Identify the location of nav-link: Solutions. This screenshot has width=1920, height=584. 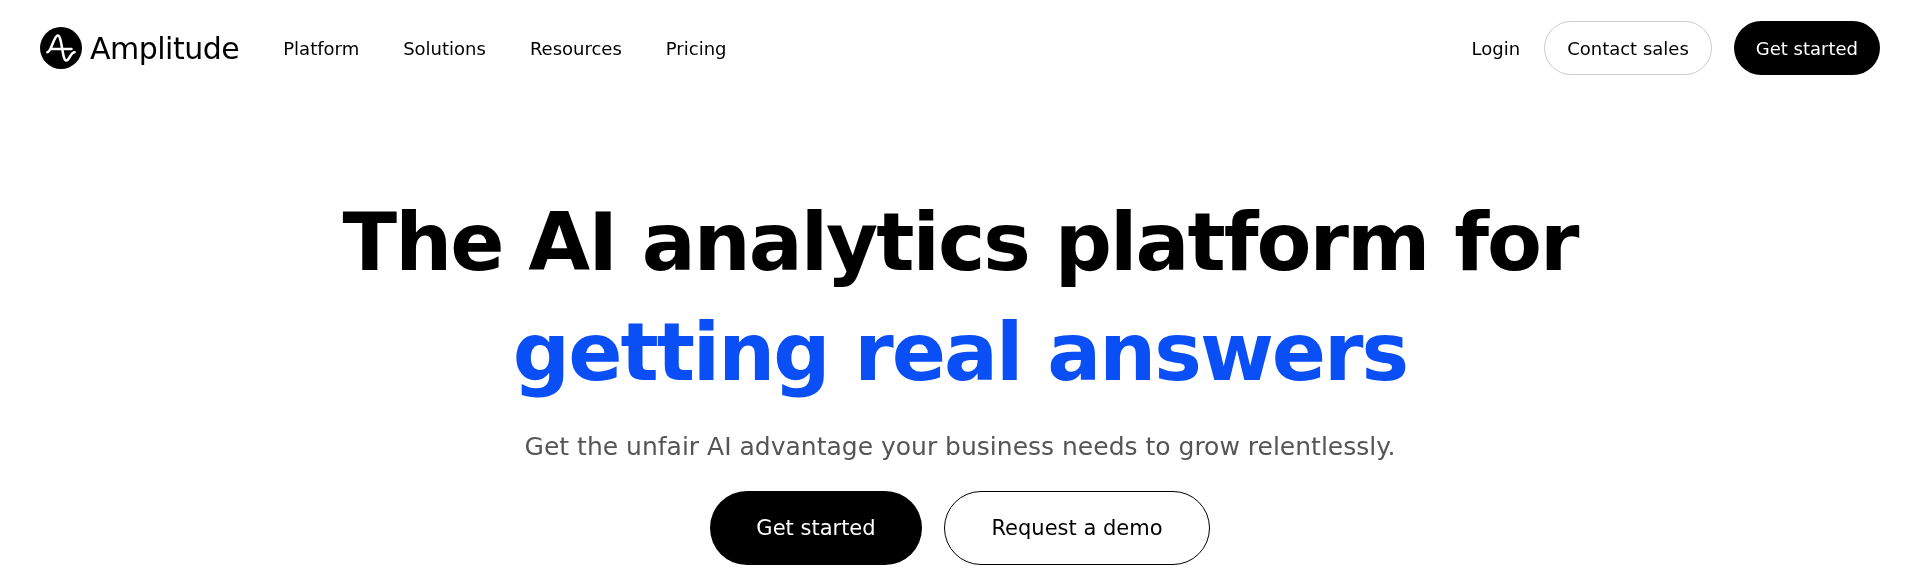
(444, 48).